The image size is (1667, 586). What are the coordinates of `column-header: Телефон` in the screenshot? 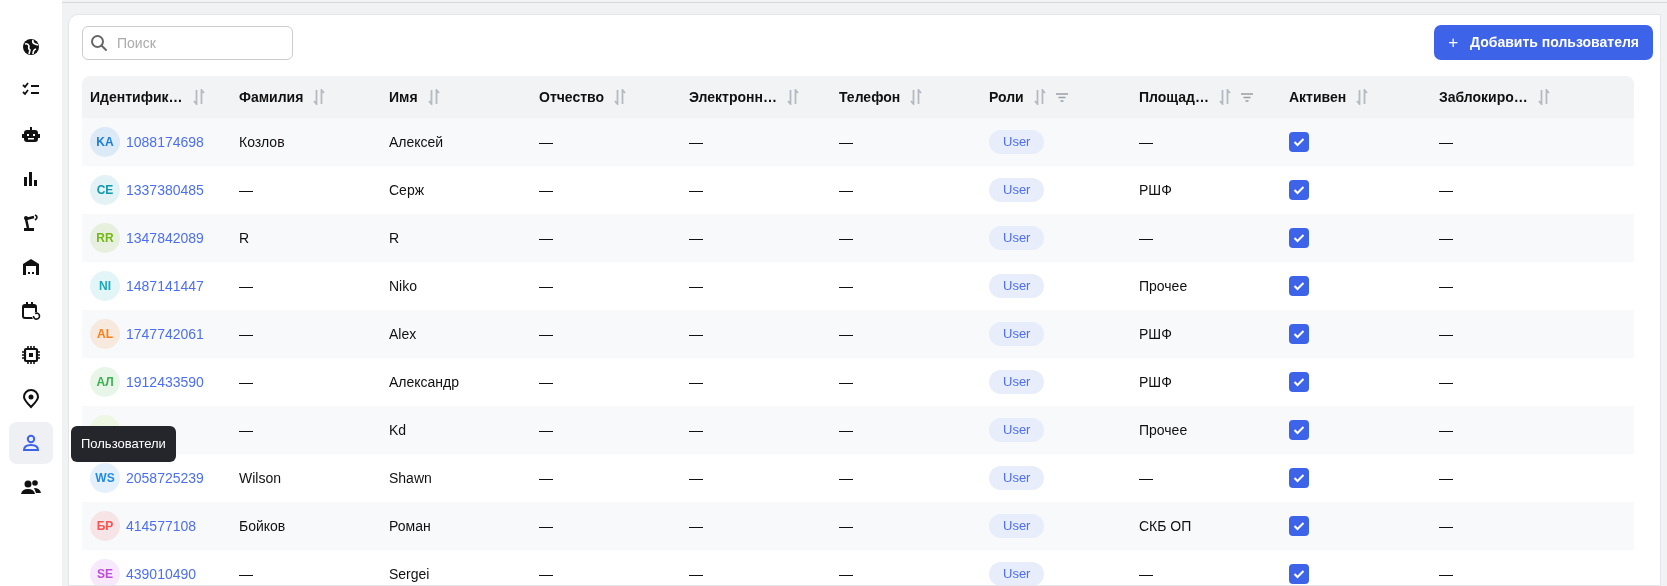 It's located at (870, 97).